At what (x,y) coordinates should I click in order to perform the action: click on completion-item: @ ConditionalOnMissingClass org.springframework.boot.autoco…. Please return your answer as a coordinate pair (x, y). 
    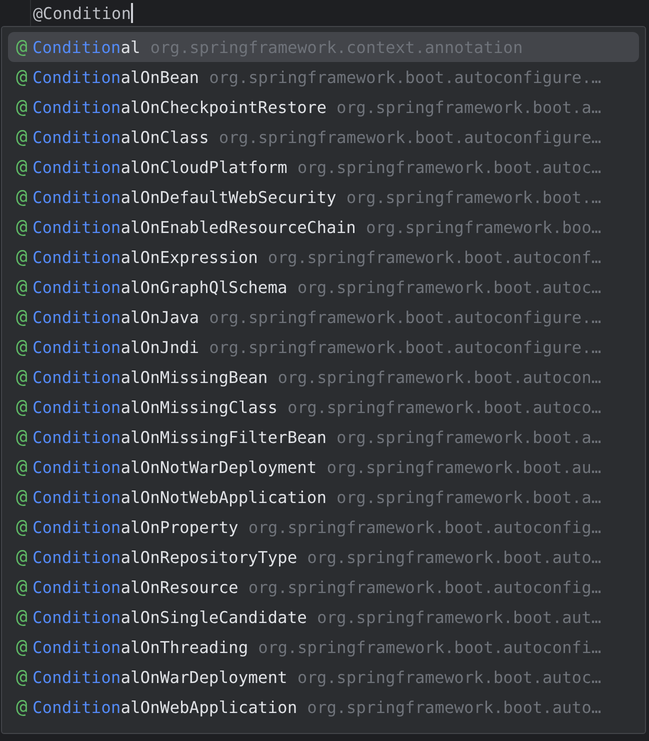
    Looking at the image, I should click on (323, 407).